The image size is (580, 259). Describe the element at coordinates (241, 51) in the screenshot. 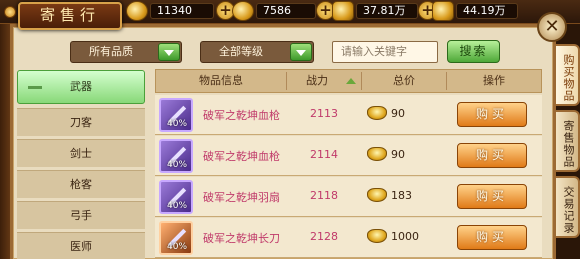

I see `level-select-value: 全部等级` at that location.